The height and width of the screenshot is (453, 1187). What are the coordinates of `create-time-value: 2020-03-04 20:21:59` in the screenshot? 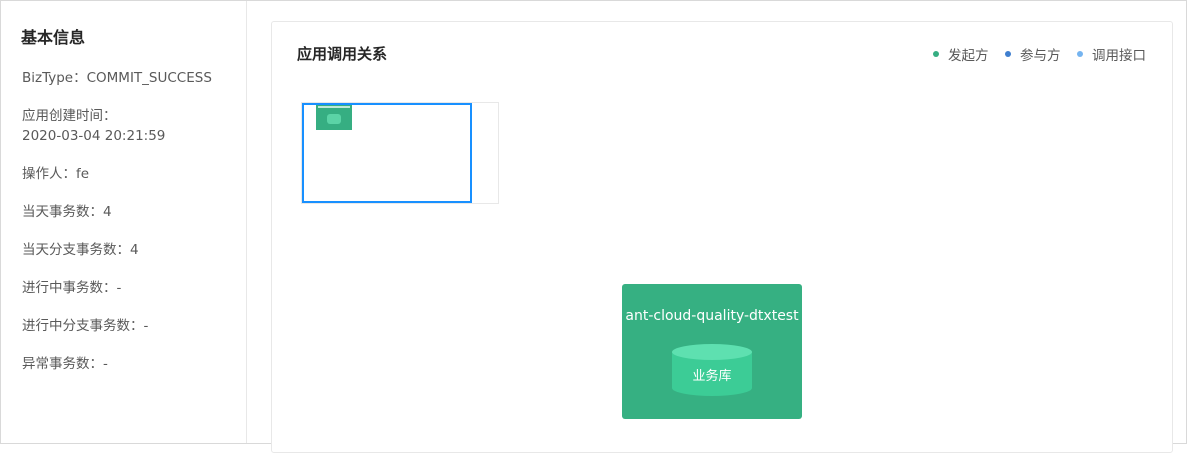 It's located at (94, 136).